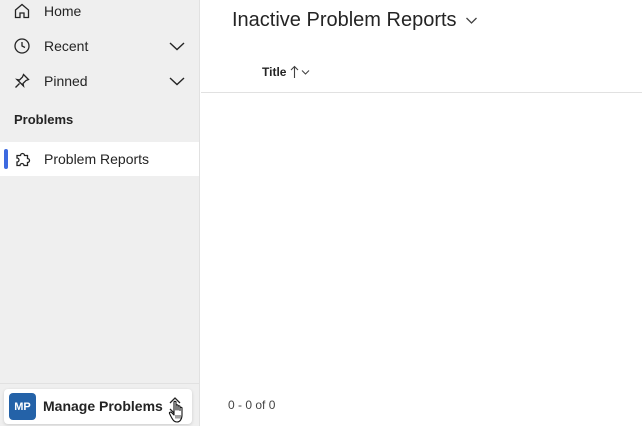 The image size is (642, 426). What do you see at coordinates (22, 80) in the screenshot?
I see `pin-icon` at bounding box center [22, 80].